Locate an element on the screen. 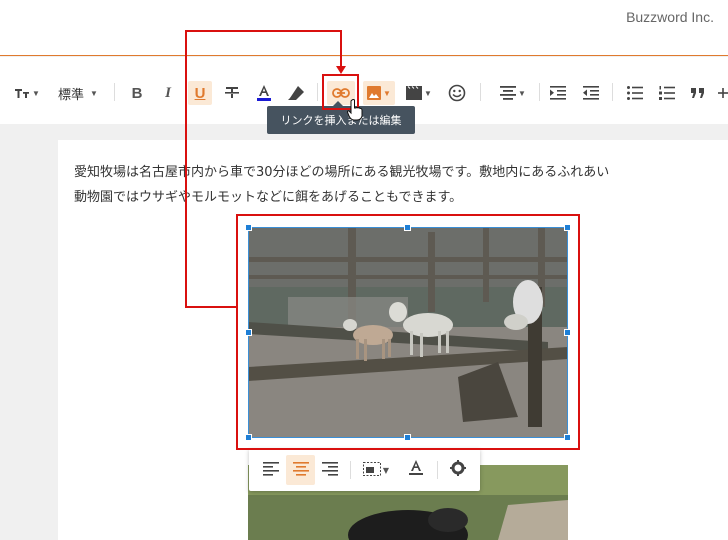 The image size is (728, 540). annotation-arrowhead is located at coordinates (341, 70).